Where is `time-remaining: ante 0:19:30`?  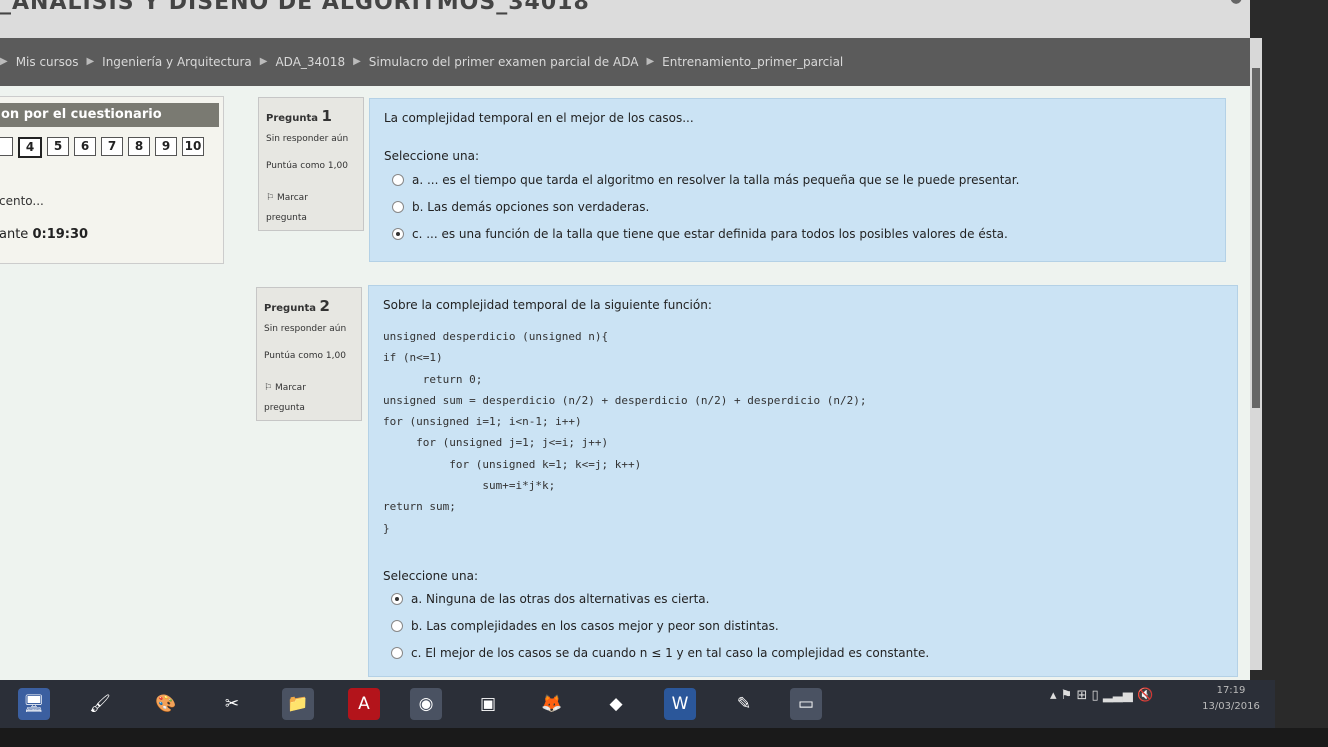 time-remaining: ante 0:19:30 is located at coordinates (44, 234).